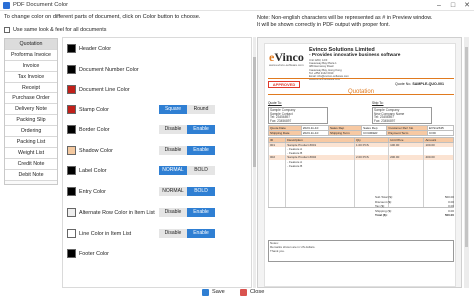 This screenshot has height=298, width=474. What do you see at coordinates (31, 55) in the screenshot?
I see `document-type-item: Proforma Invoice` at bounding box center [31, 55].